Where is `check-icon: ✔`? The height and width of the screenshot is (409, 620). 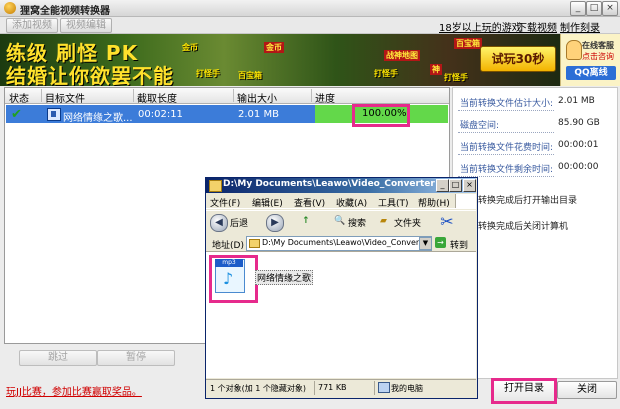
check-icon: ✔ is located at coordinates (16, 114).